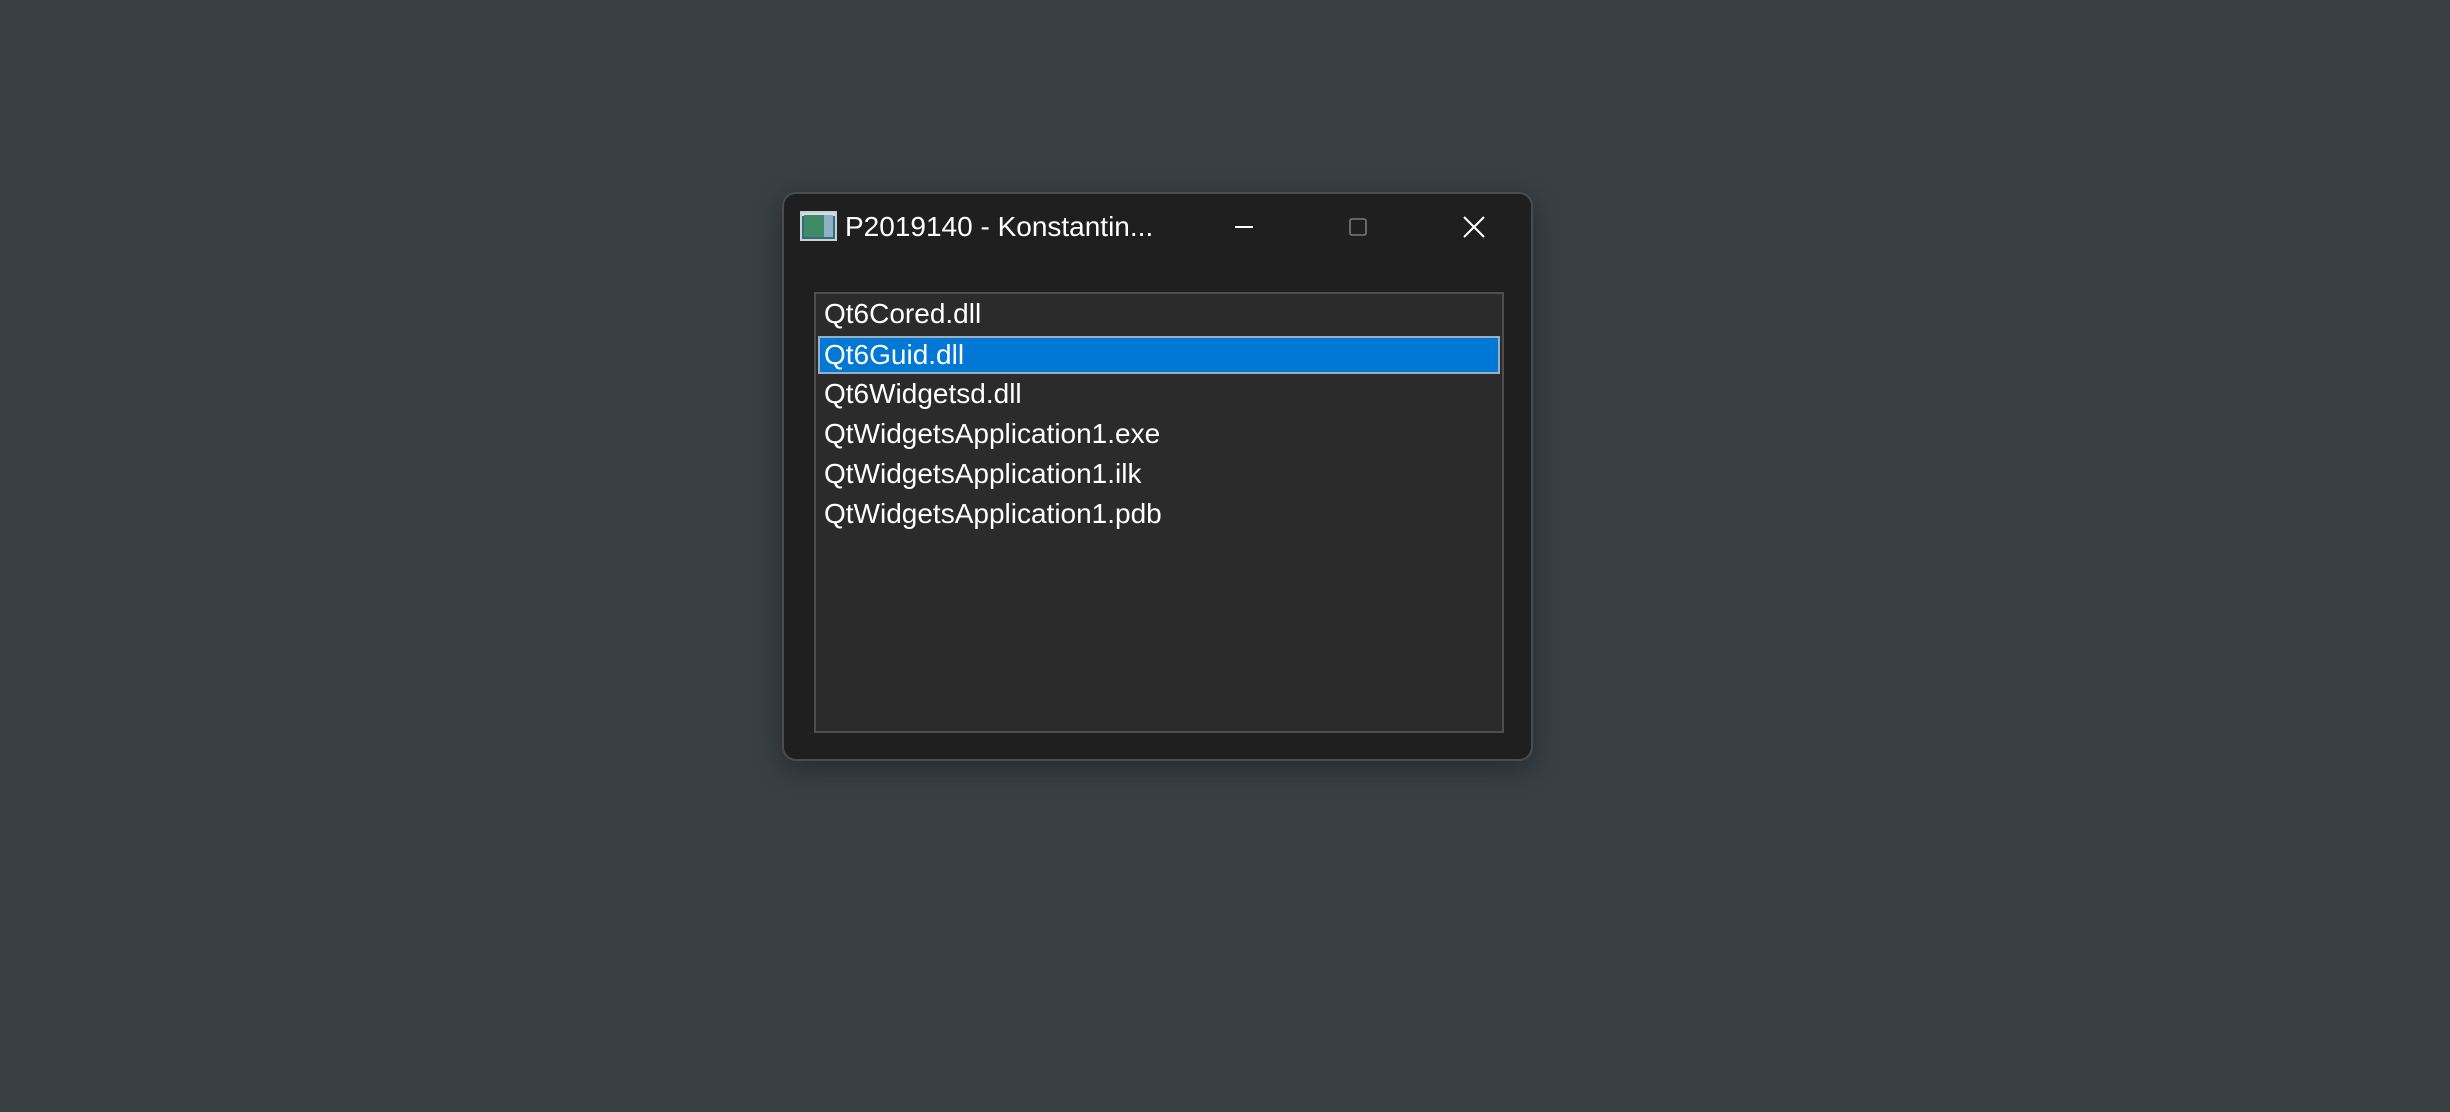  What do you see at coordinates (1159, 435) in the screenshot?
I see `list-item-qtwidgetsapplication1-exe: QtWidgetsApplication1.exe` at bounding box center [1159, 435].